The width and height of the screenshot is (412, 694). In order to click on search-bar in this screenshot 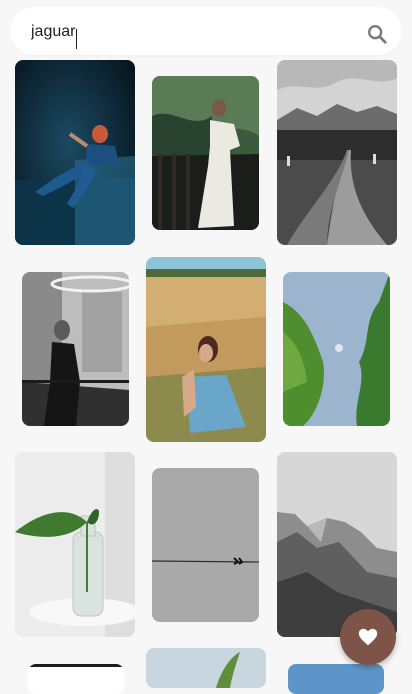, I will do `click(206, 31)`.